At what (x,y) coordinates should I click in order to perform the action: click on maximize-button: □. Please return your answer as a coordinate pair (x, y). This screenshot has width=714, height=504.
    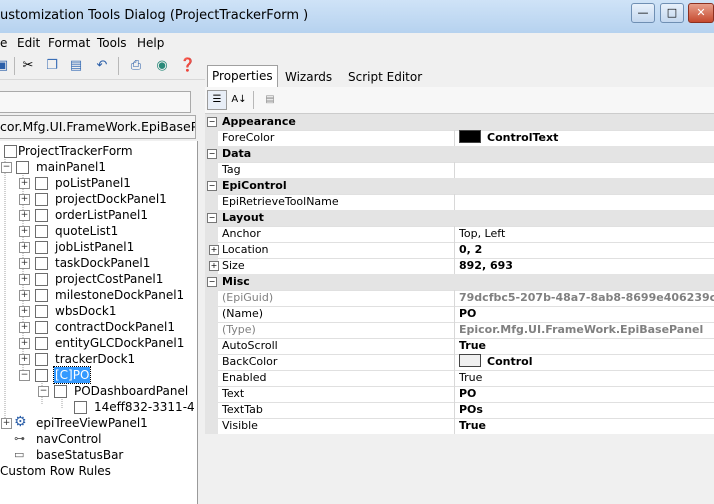
    Looking at the image, I should click on (672, 13).